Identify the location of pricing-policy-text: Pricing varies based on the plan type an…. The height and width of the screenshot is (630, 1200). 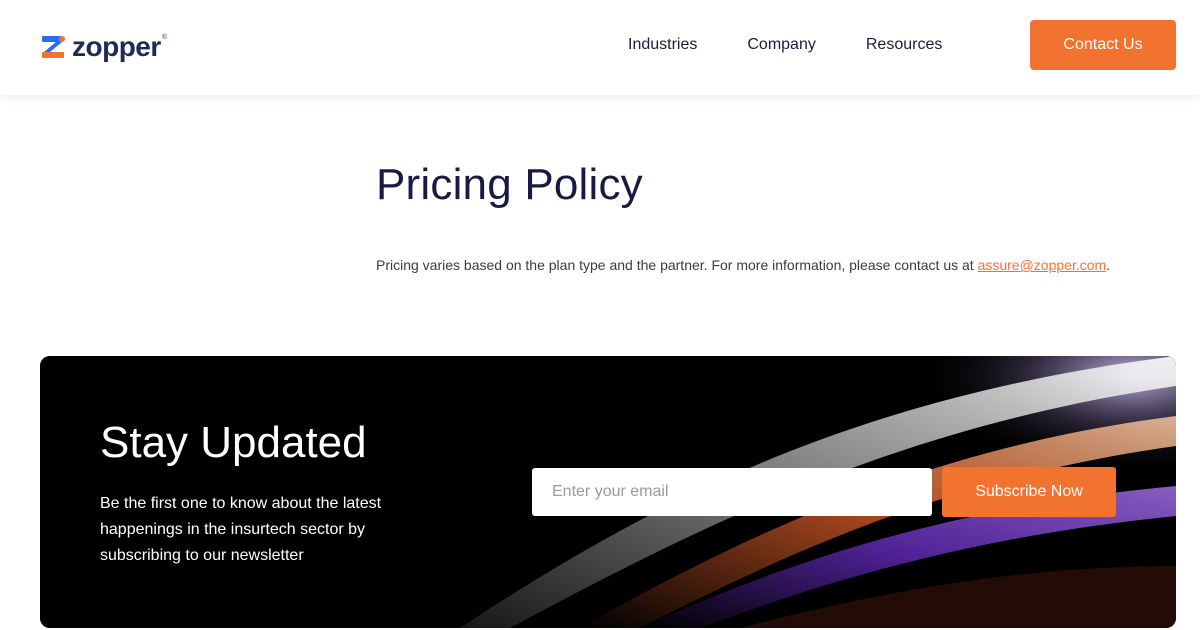
(743, 265).